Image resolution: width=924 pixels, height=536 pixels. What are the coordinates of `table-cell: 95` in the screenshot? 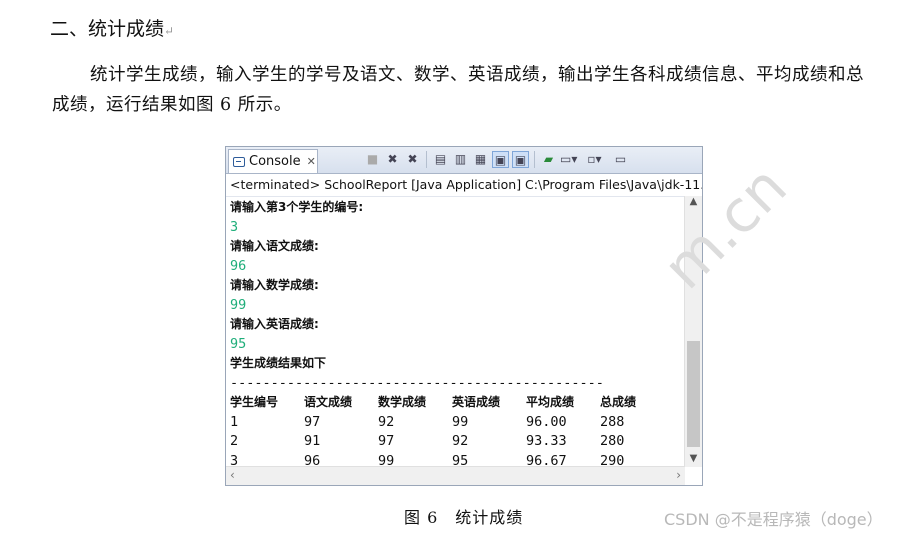 It's located at (460, 460).